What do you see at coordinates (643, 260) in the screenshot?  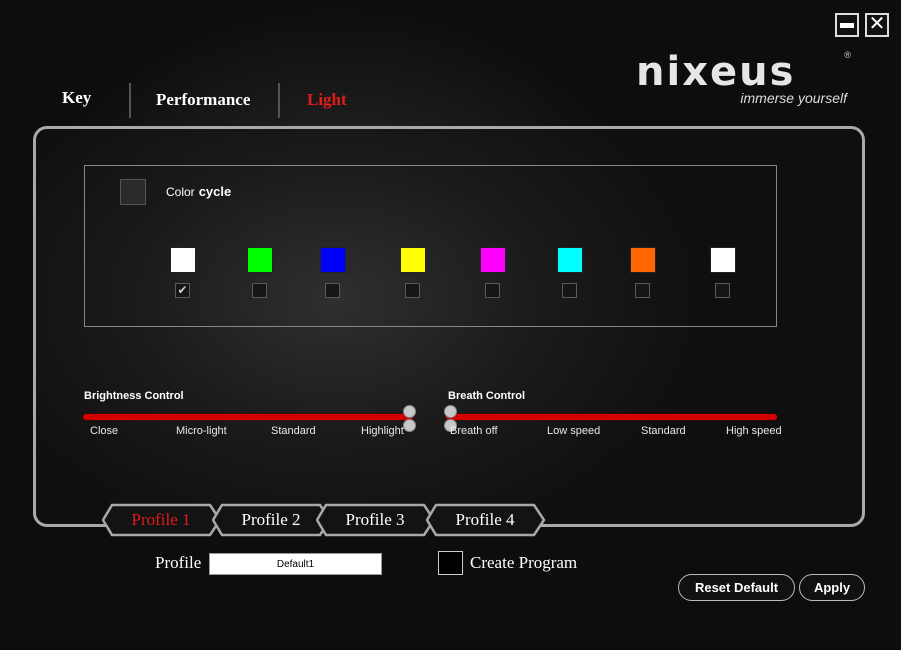 I see `color-swatch-orange` at bounding box center [643, 260].